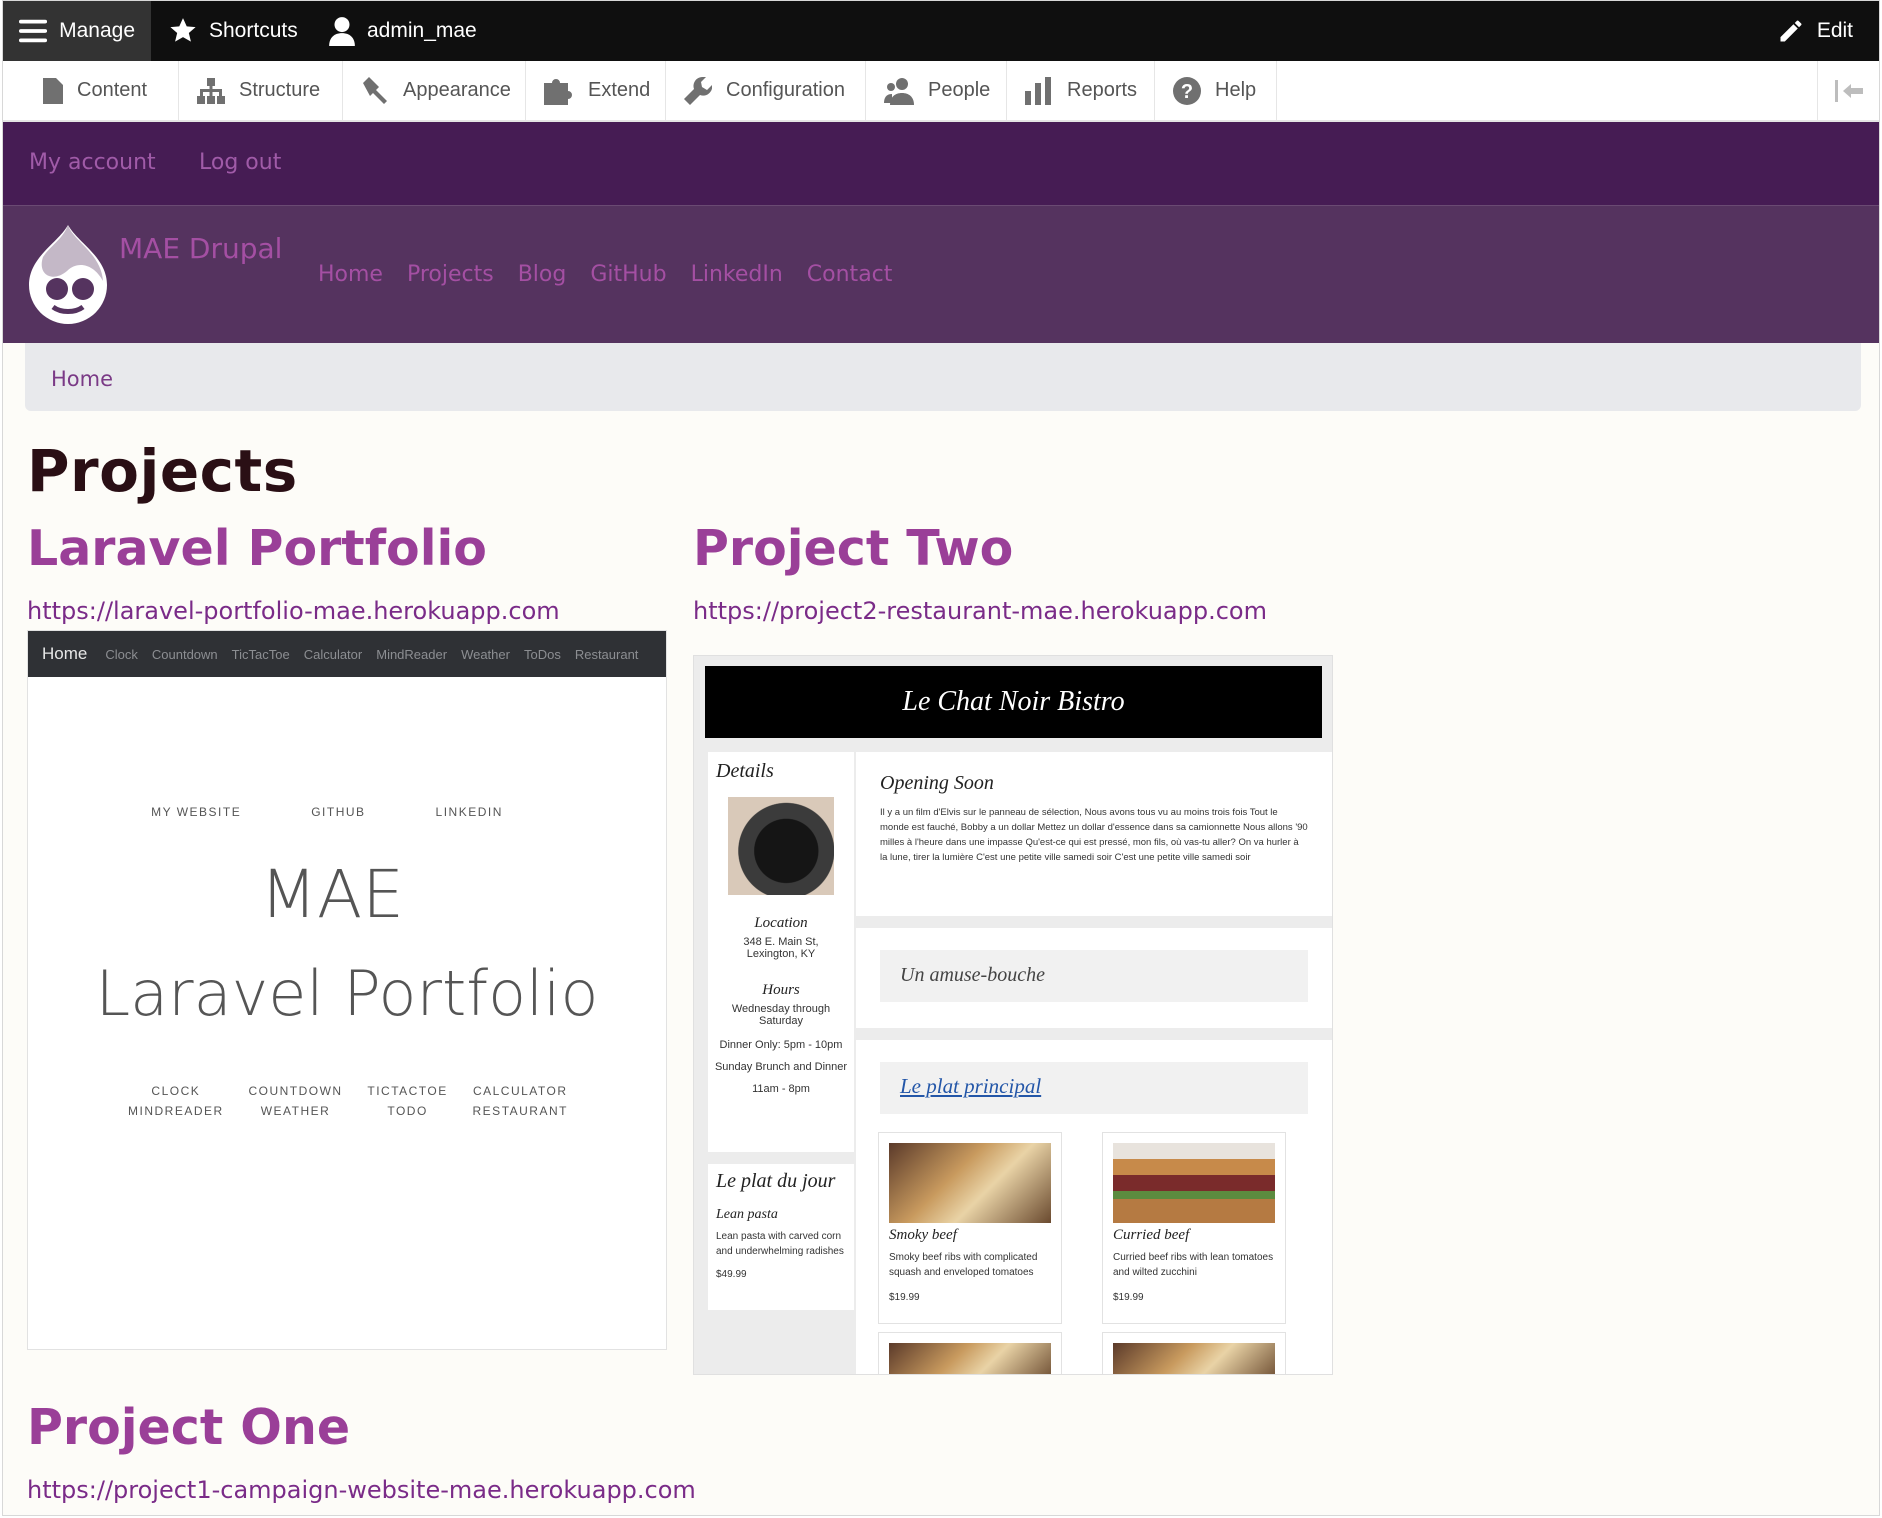  I want to click on breadcrumb-home: Home, so click(82, 379).